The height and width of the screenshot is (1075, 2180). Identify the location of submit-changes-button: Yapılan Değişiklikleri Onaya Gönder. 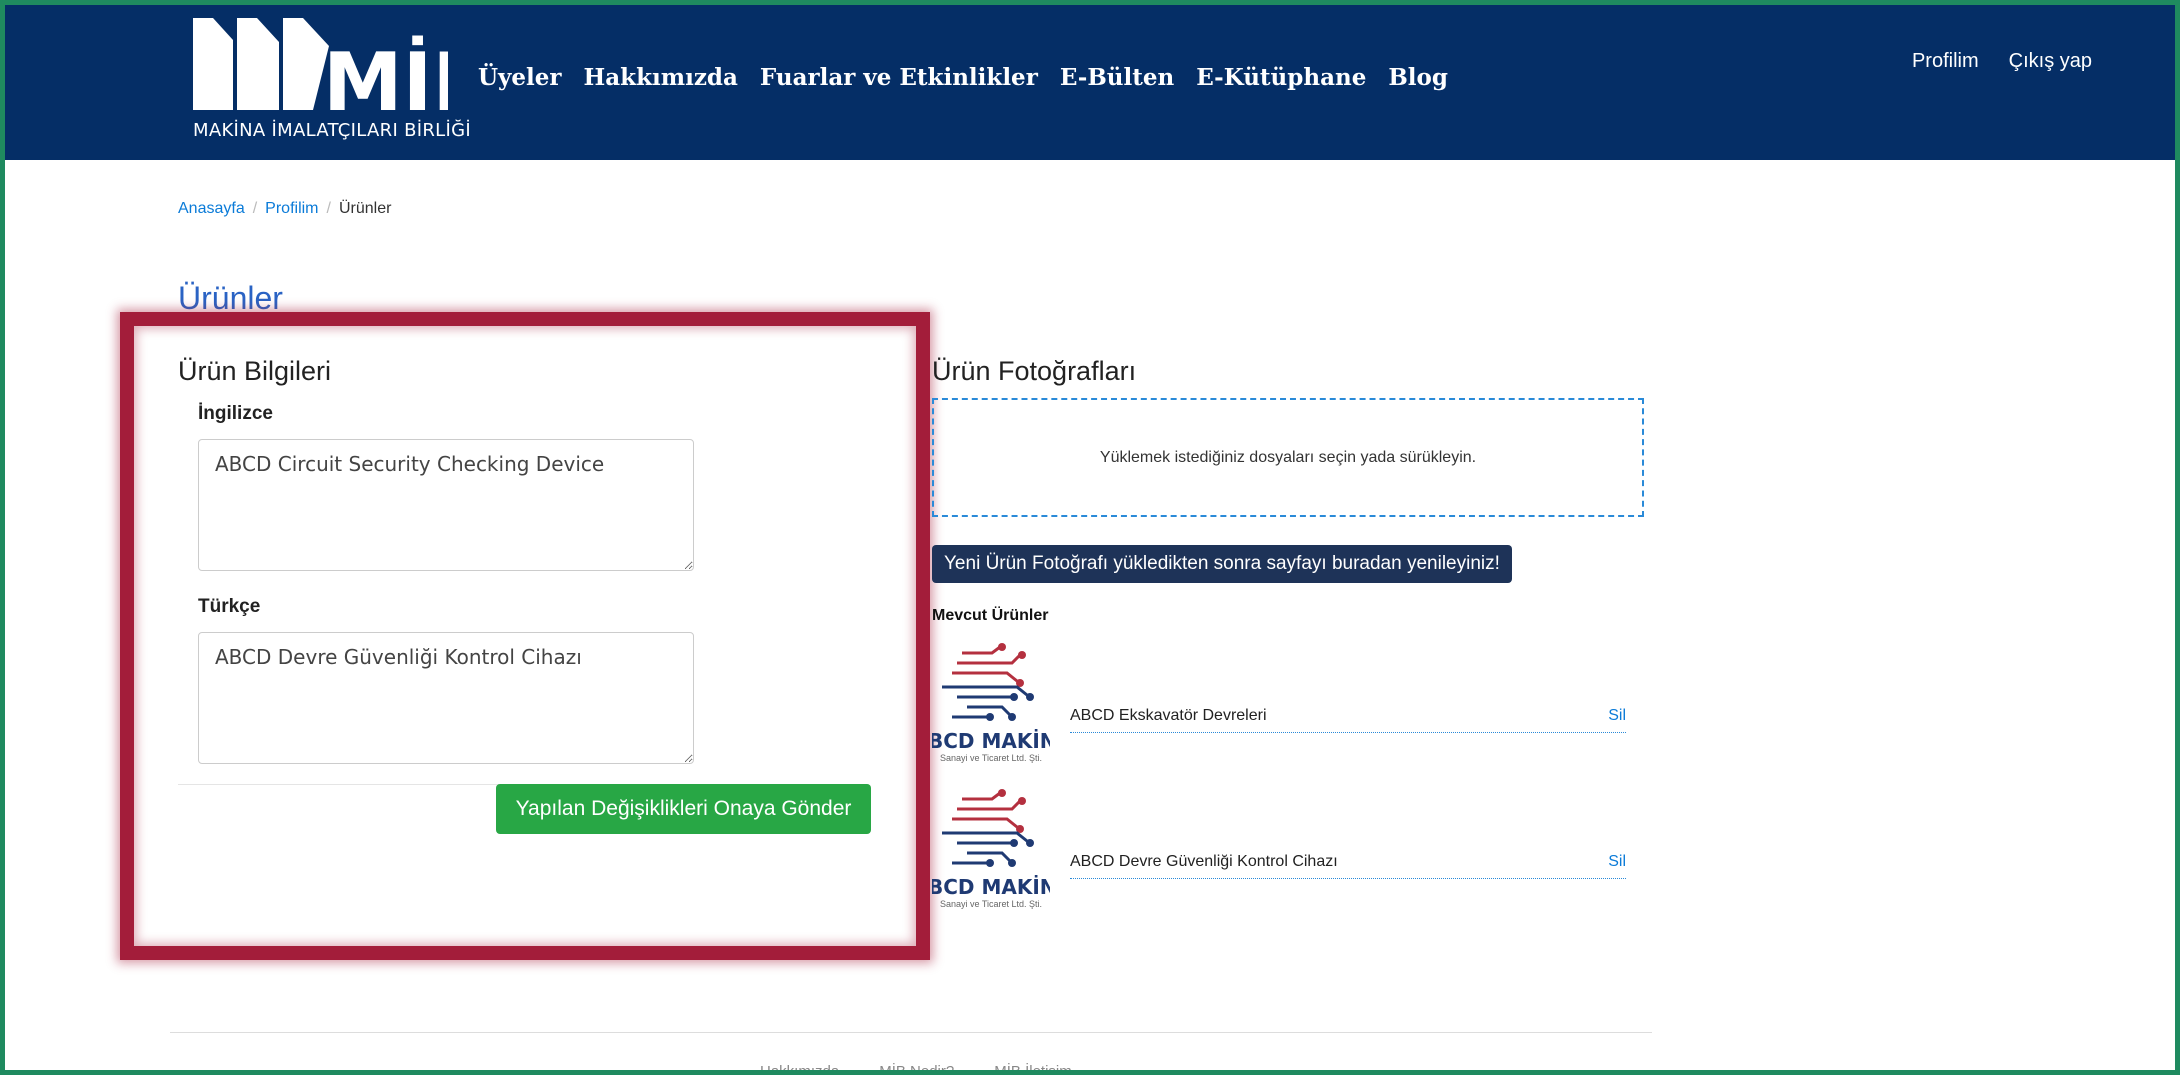
(683, 809).